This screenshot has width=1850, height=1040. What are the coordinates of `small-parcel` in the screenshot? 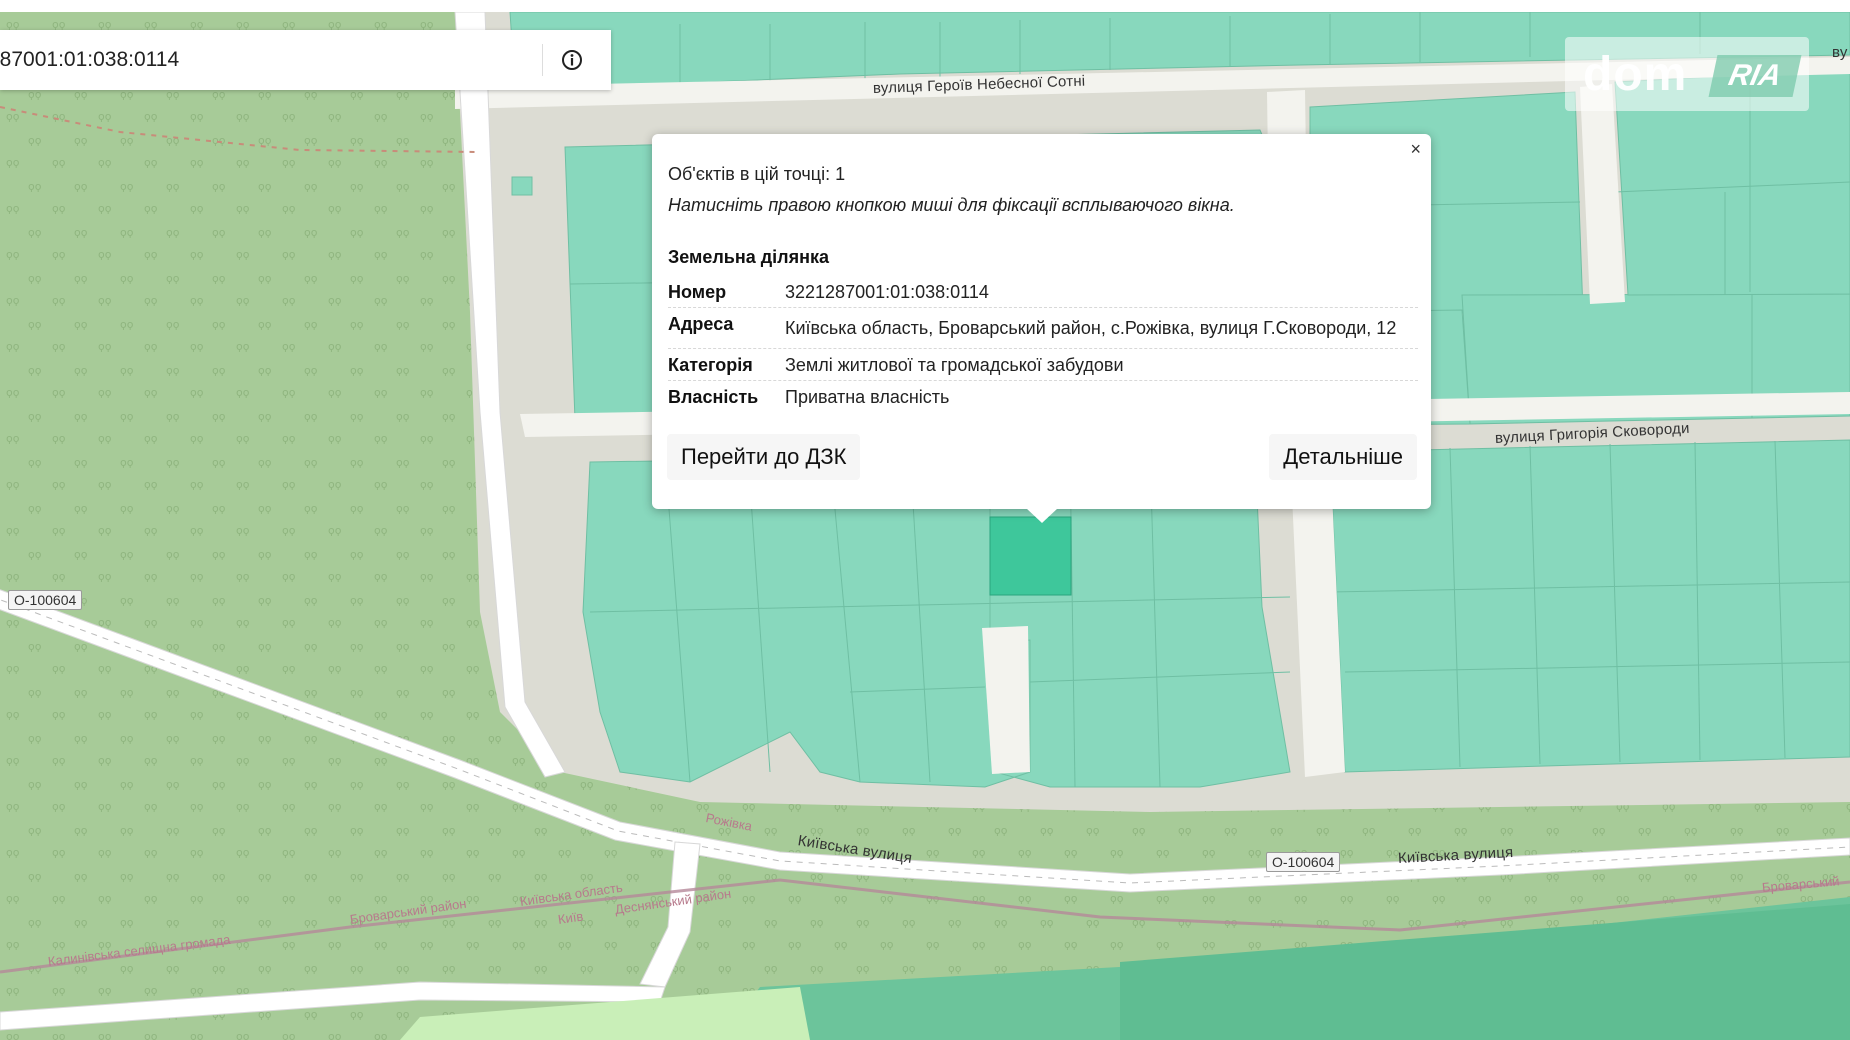 It's located at (522, 186).